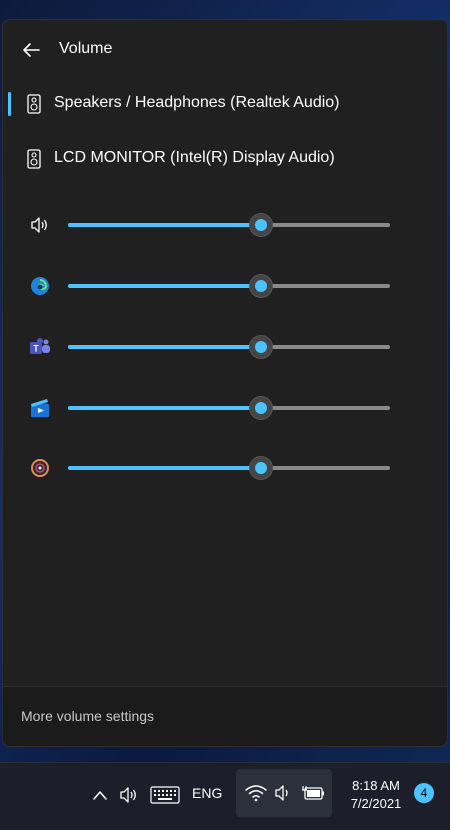 This screenshot has width=450, height=830. I want to click on media-player-volume-slider, so click(229, 468).